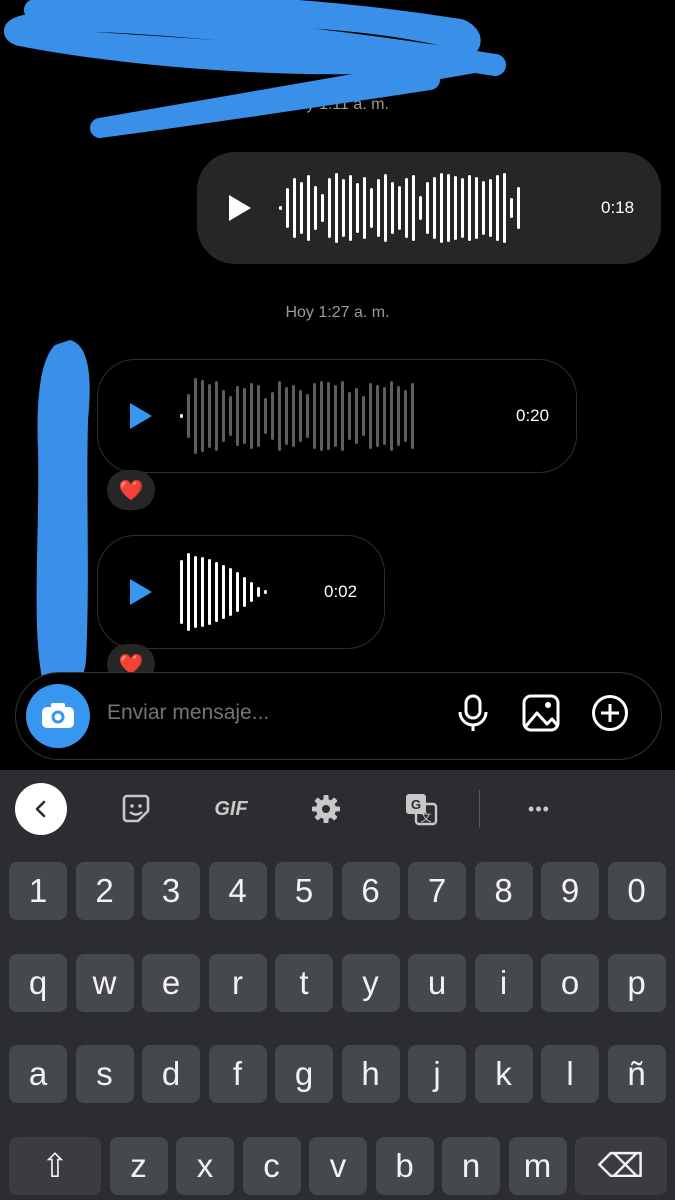 The width and height of the screenshot is (675, 1200). I want to click on camera-icon, so click(58, 715).